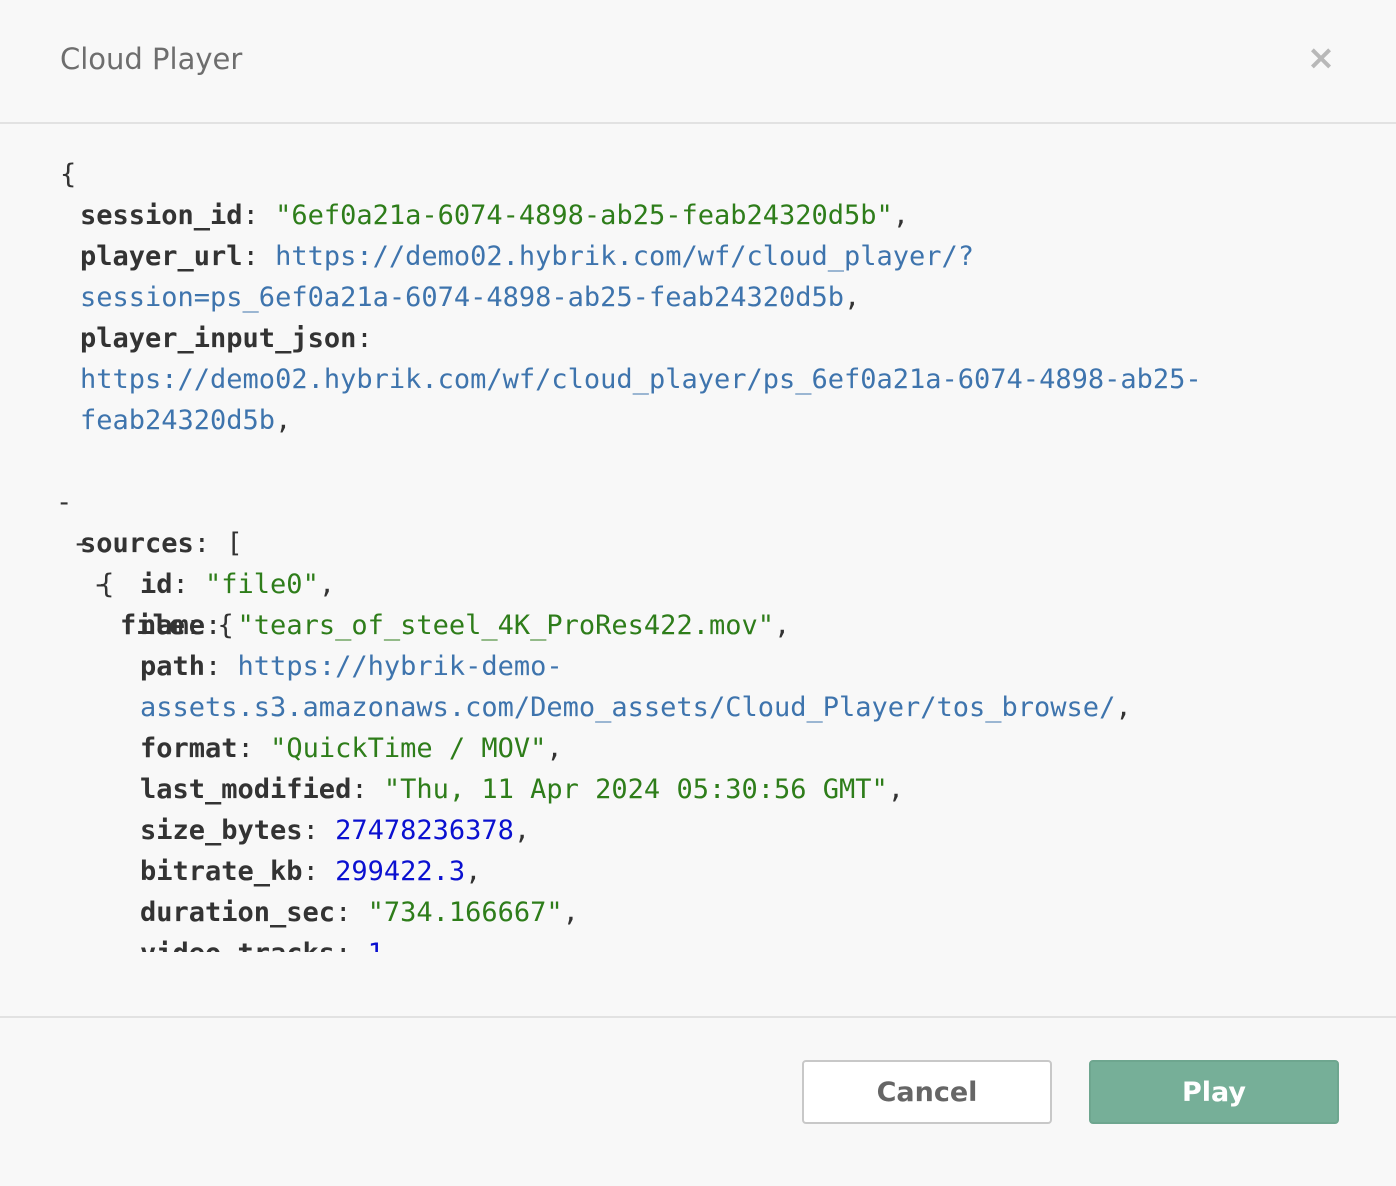 This screenshot has width=1396, height=1186. Describe the element at coordinates (173, 625) in the screenshot. I see `json-key-name: name` at that location.